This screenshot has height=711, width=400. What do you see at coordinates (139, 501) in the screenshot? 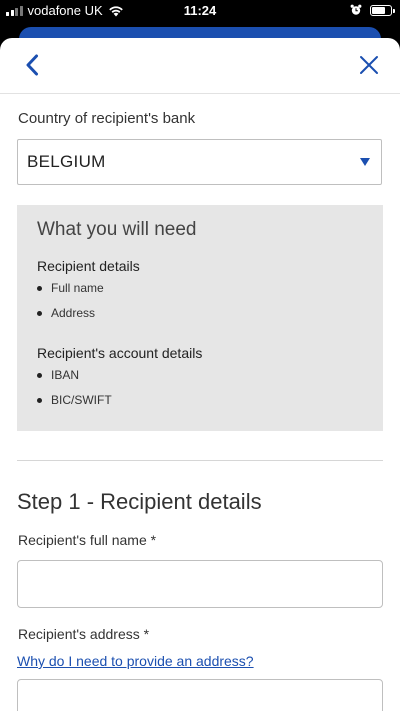
I see `step-title: Step 1 - Recipient details` at bounding box center [139, 501].